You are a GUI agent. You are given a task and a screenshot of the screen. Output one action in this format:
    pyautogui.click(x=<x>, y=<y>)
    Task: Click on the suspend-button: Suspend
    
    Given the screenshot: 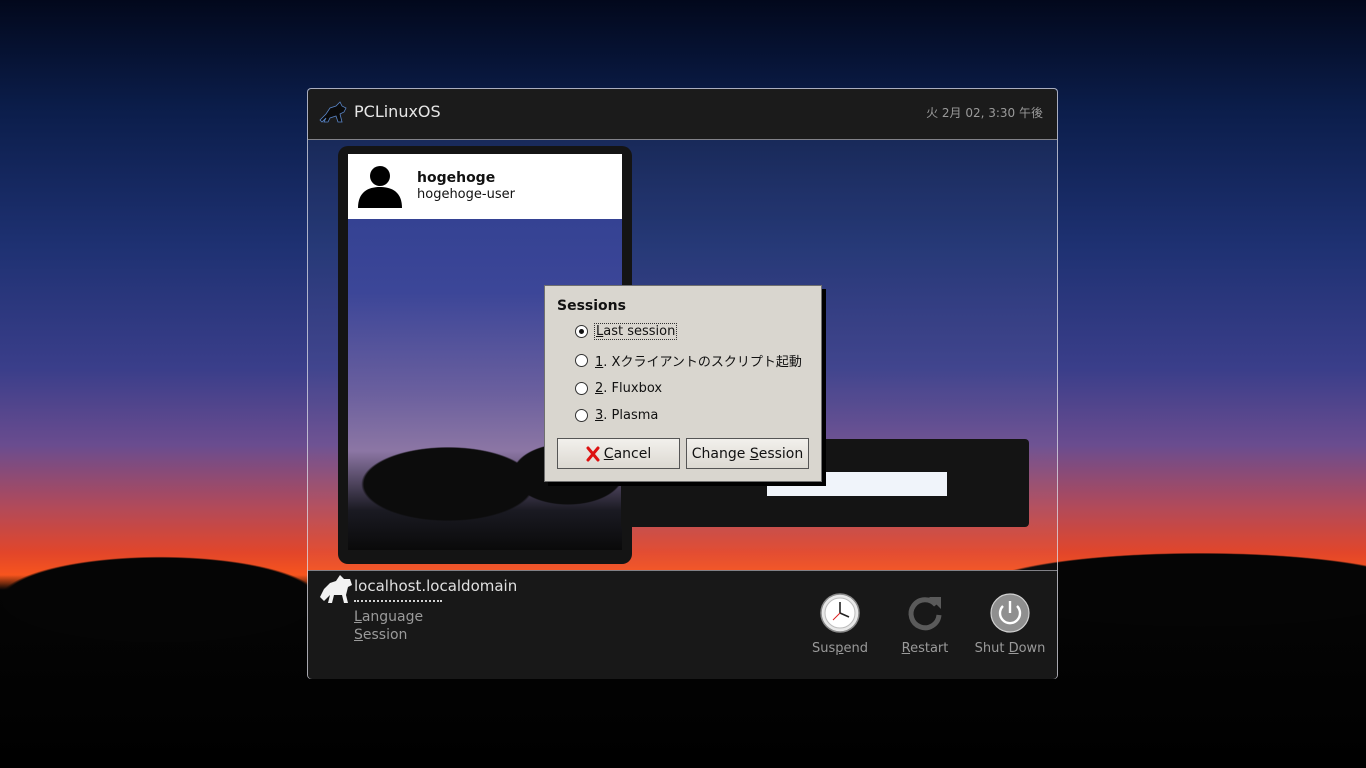 What is the action you would take?
    pyautogui.click(x=840, y=624)
    